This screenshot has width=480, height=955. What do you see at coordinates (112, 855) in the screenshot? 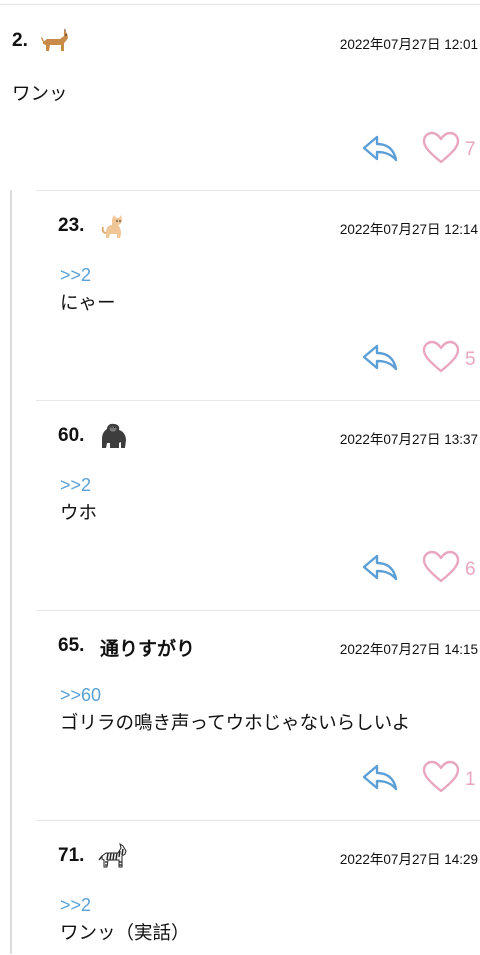
I see `zebra-icon` at bounding box center [112, 855].